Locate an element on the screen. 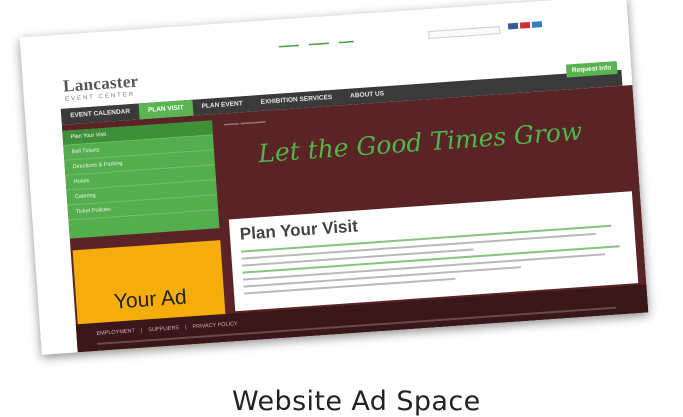  top-links: ▬▬▬▬ ▬▬▬▬ ▬▬▬ is located at coordinates (316, 43).